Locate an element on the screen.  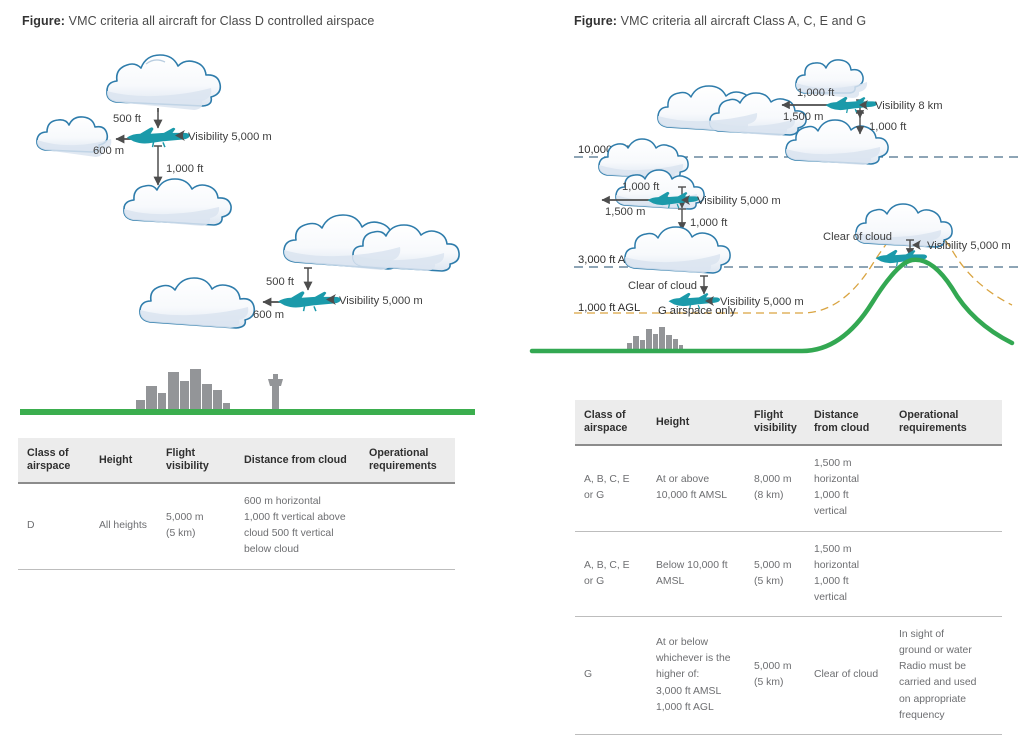
cell-line: At or above is located at coordinates (683, 480).